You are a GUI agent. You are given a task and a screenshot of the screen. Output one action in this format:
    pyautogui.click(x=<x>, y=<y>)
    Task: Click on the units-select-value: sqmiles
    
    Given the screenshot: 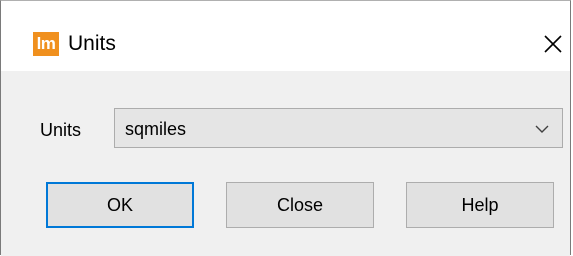 What is the action you would take?
    pyautogui.click(x=156, y=129)
    